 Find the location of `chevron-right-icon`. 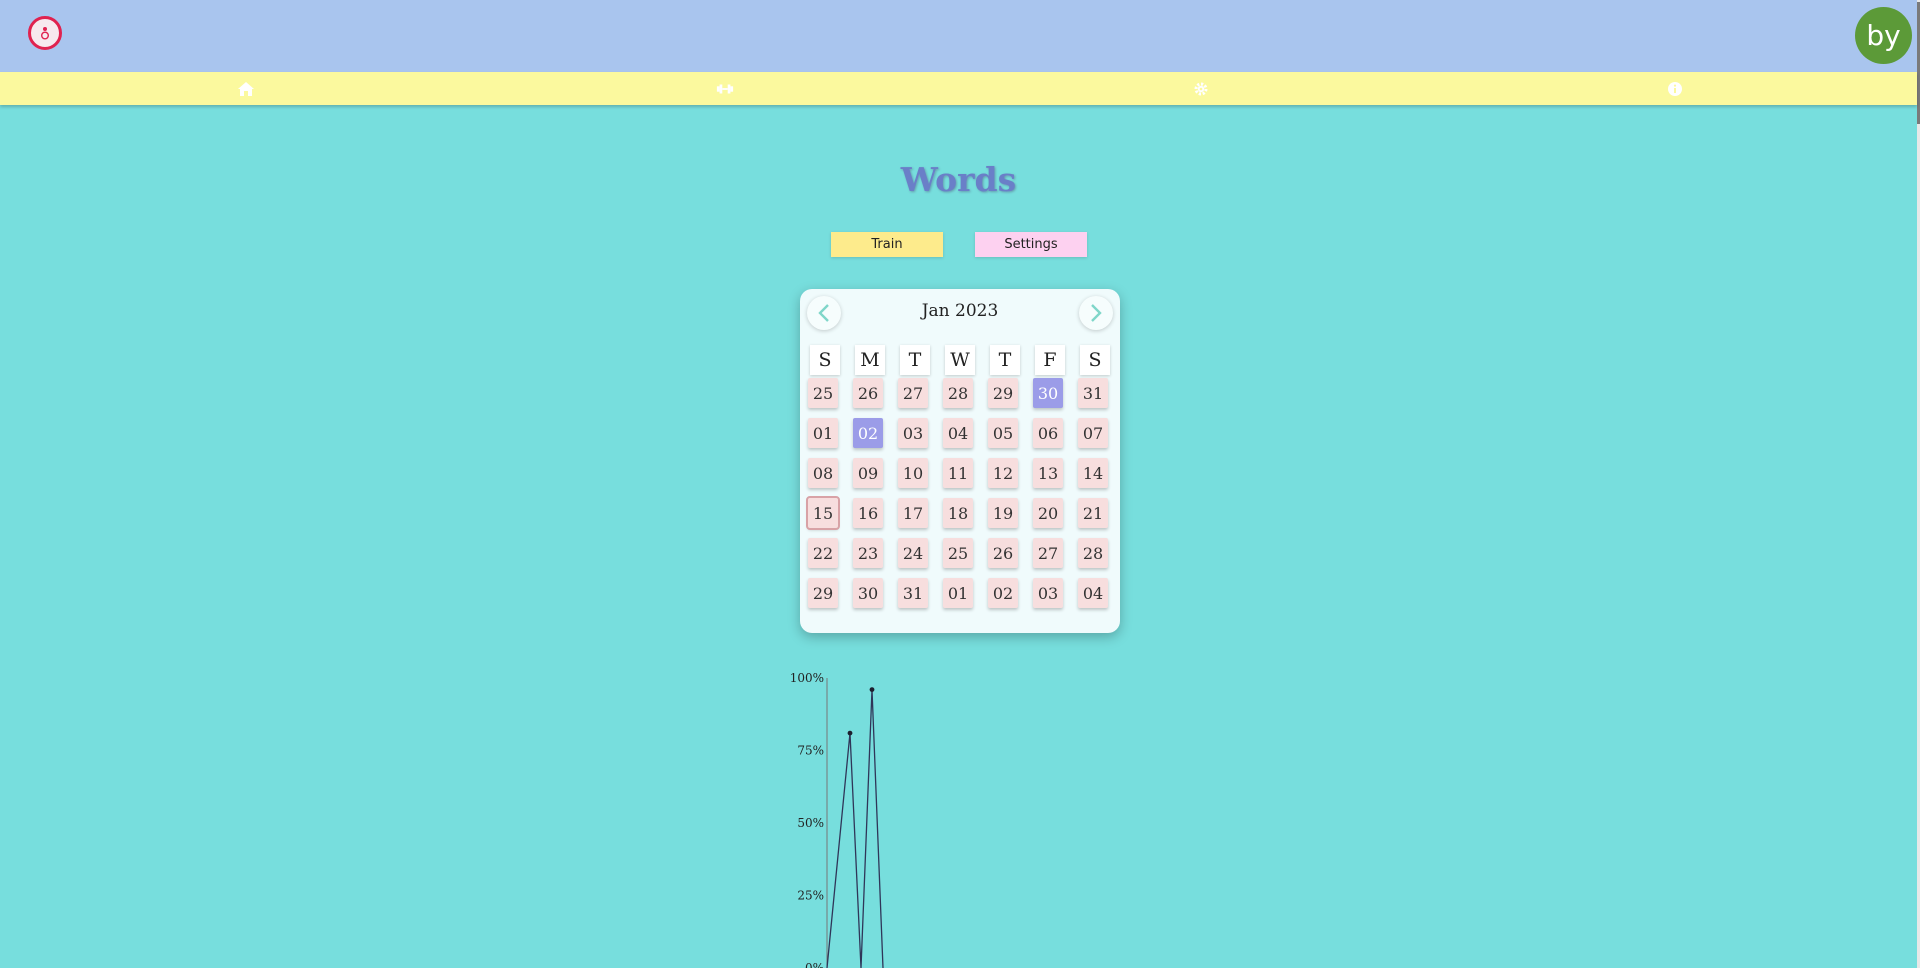

chevron-right-icon is located at coordinates (1096, 313).